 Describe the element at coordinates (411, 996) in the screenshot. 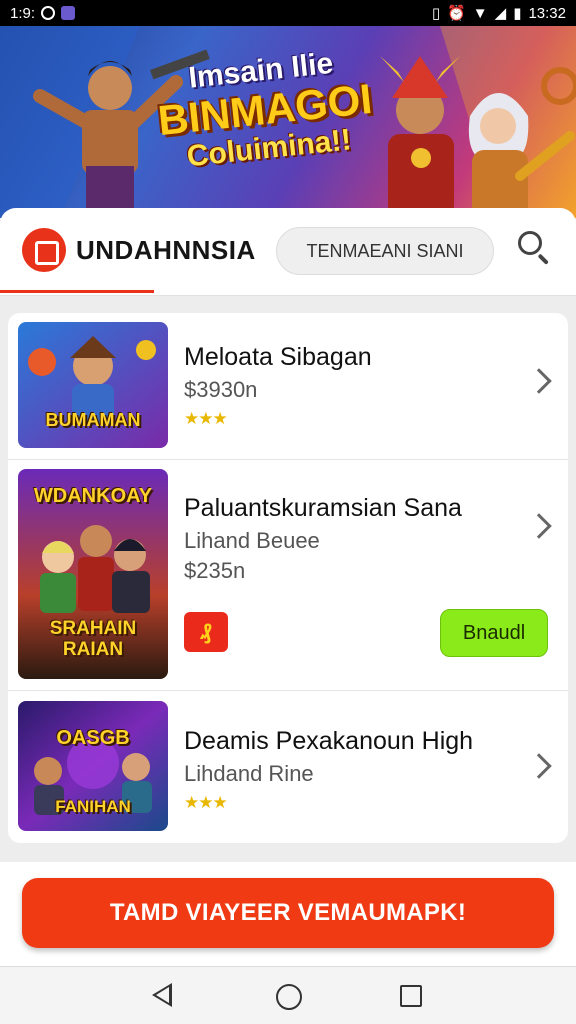

I see `recents-icon` at that location.